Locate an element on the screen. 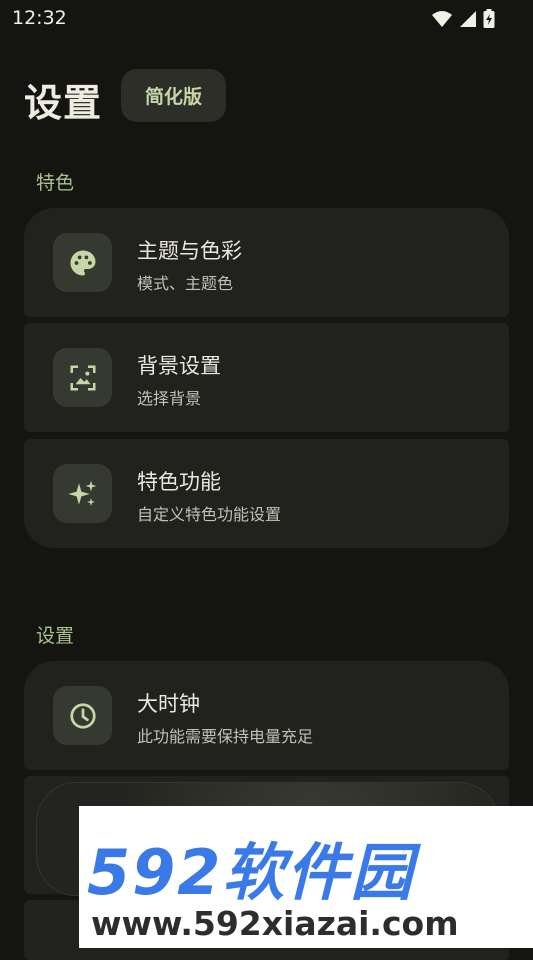 Image resolution: width=533 pixels, height=960 pixels. image-icon is located at coordinates (82, 377).